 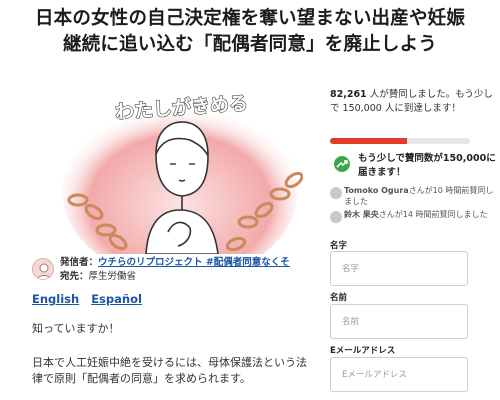 What do you see at coordinates (433, 214) in the screenshot?
I see `recent-signer-action: さんが14 時間前賛同しました` at bounding box center [433, 214].